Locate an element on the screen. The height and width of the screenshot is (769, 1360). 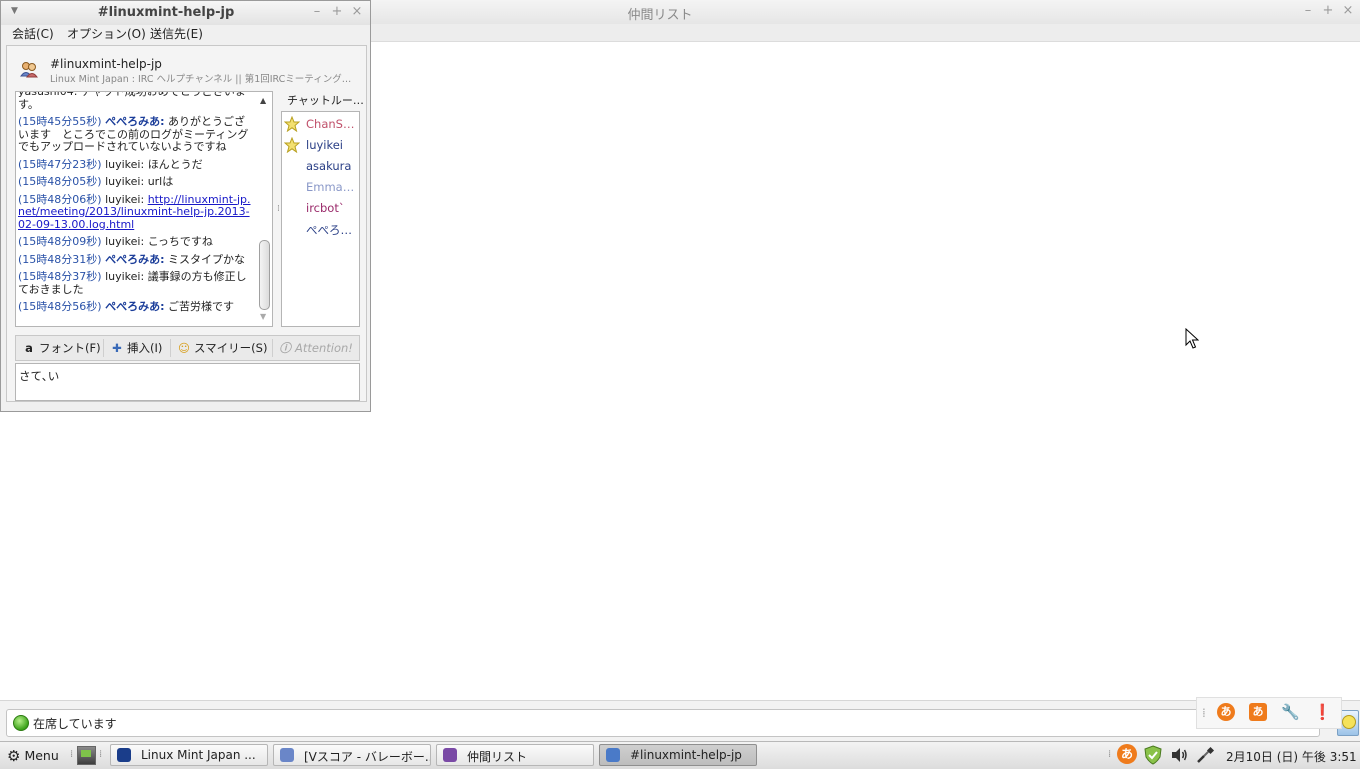
user-name: luyikei is located at coordinates (325, 145).